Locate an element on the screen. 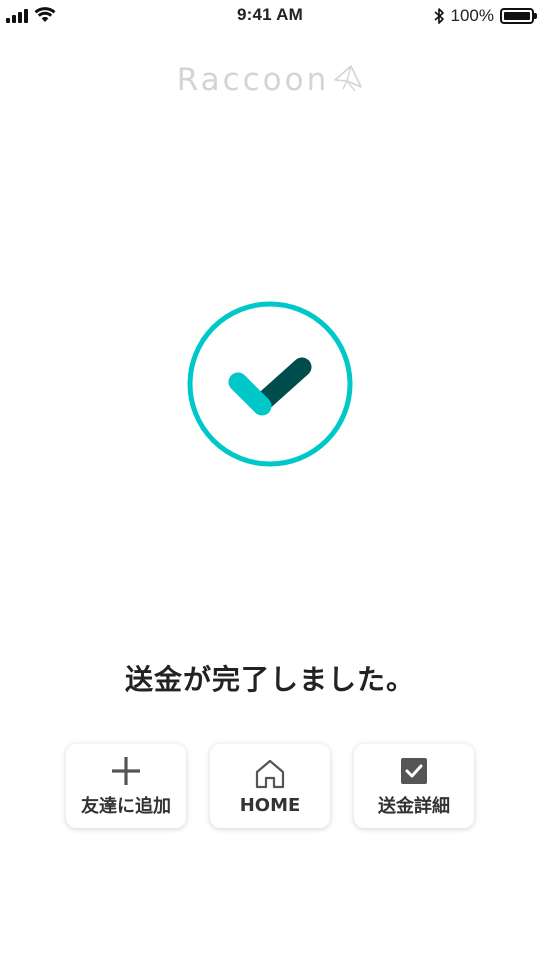 This screenshot has height=960, width=540. plus-icon is located at coordinates (126, 771).